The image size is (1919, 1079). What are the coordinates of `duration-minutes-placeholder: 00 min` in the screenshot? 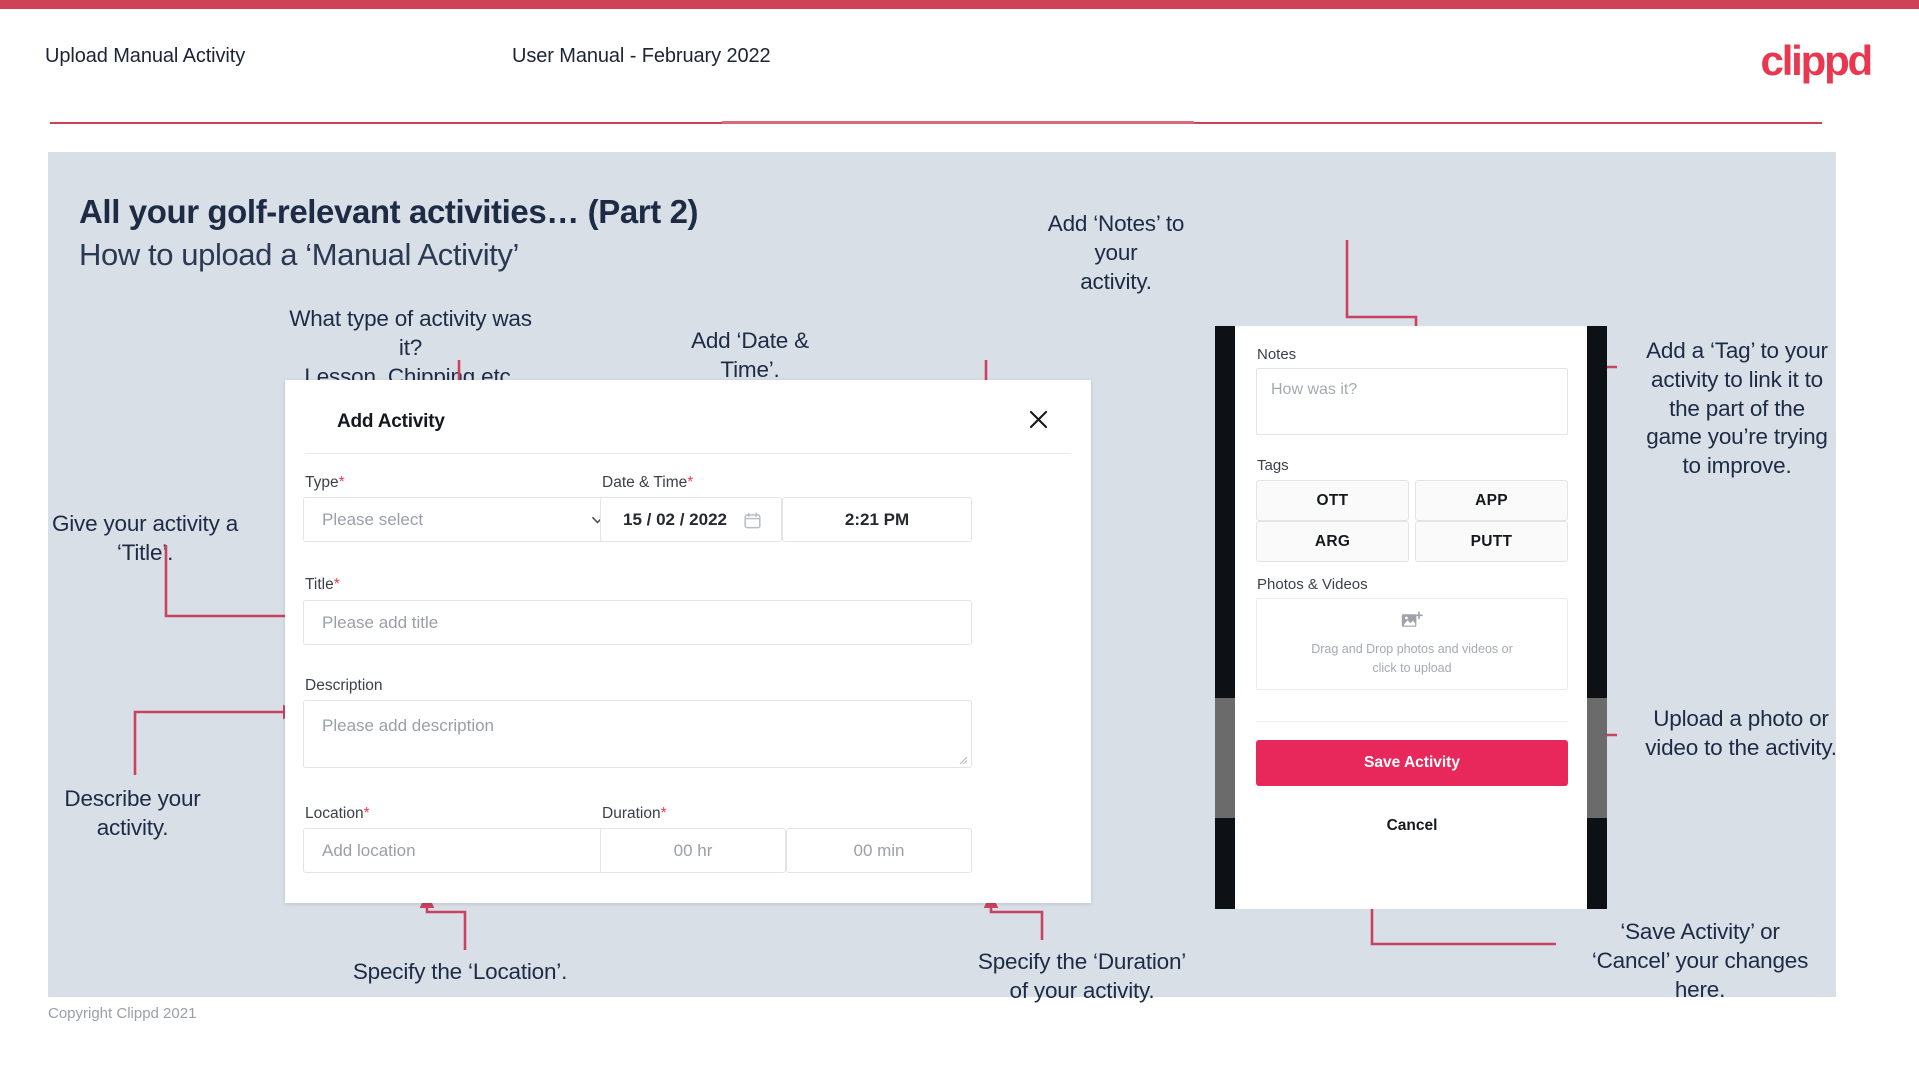 It's located at (879, 850).